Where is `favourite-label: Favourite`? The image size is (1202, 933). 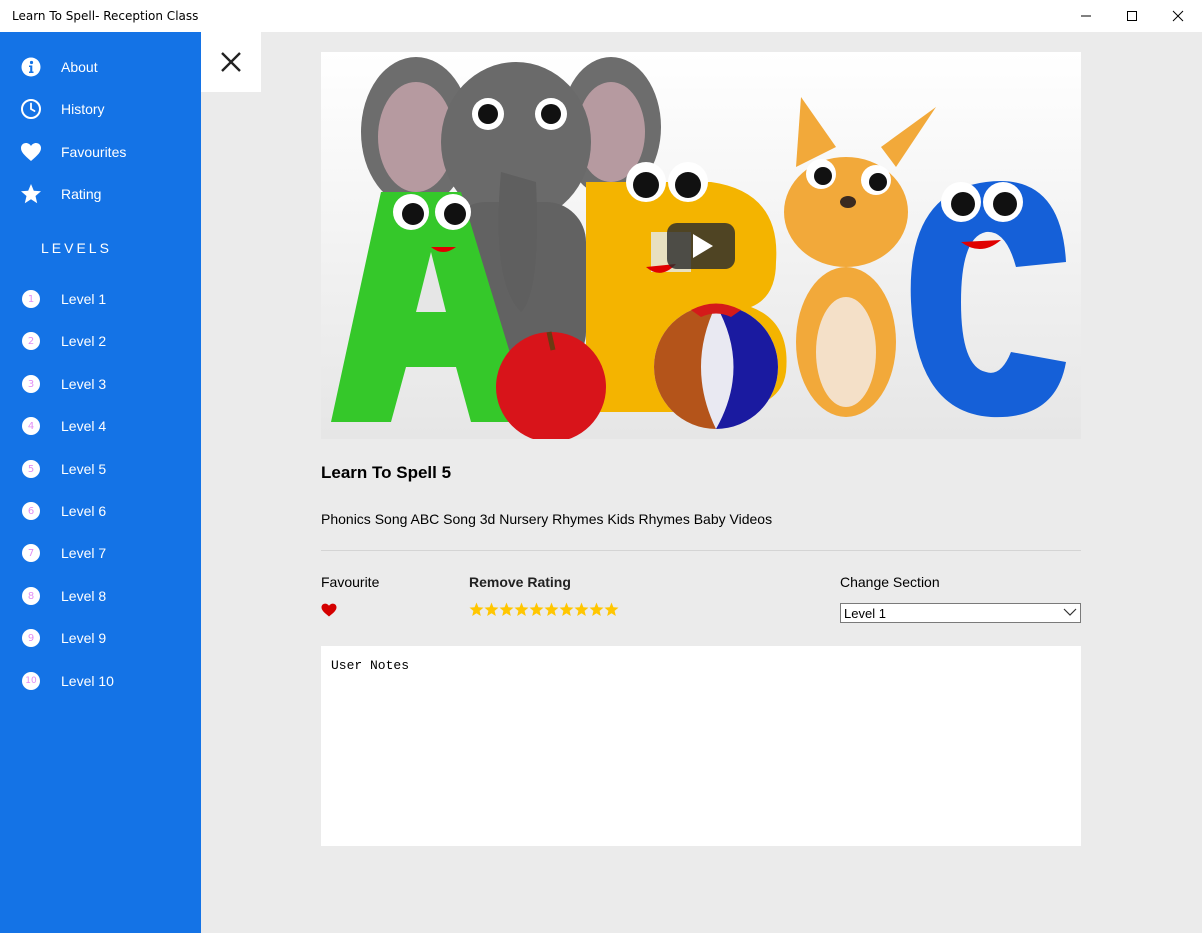
favourite-label: Favourite is located at coordinates (350, 582).